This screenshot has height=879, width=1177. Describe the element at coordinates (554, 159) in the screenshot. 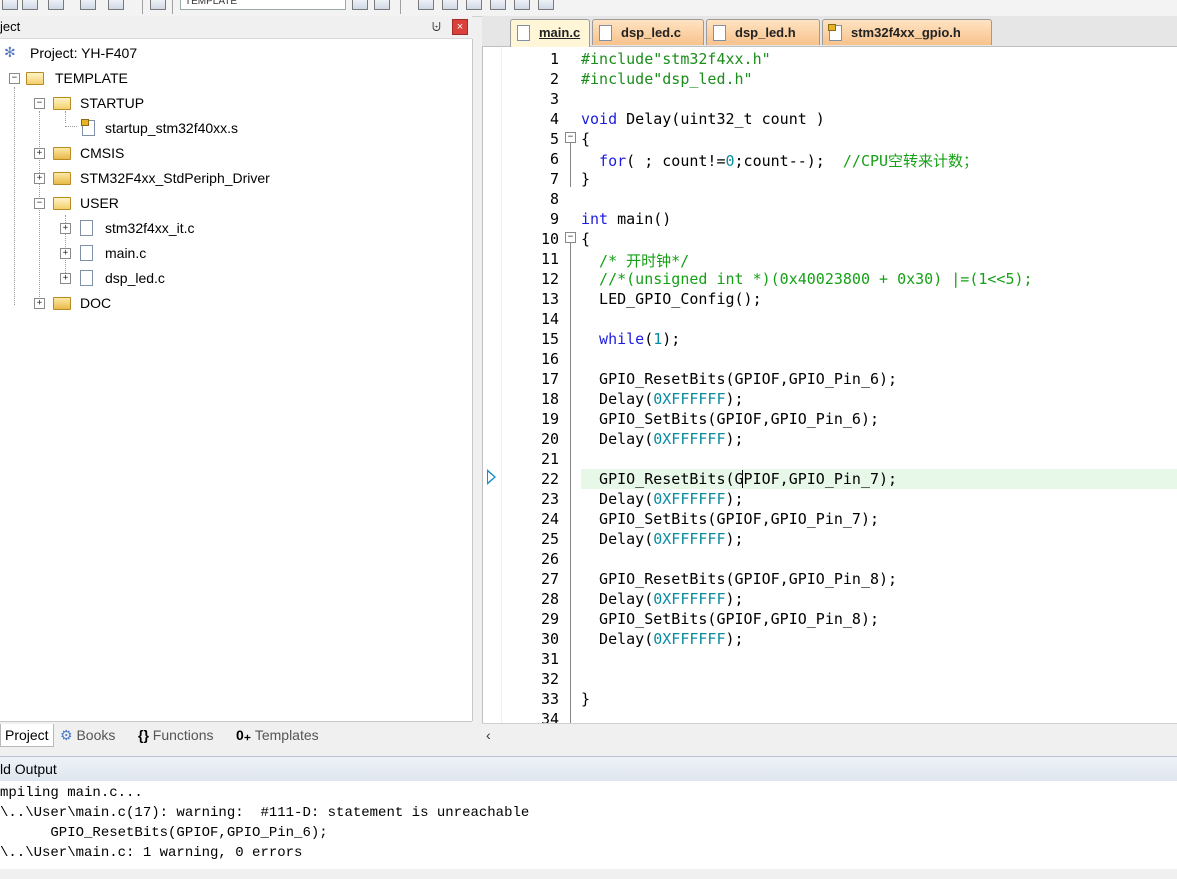

I see `line-number: 6` at that location.